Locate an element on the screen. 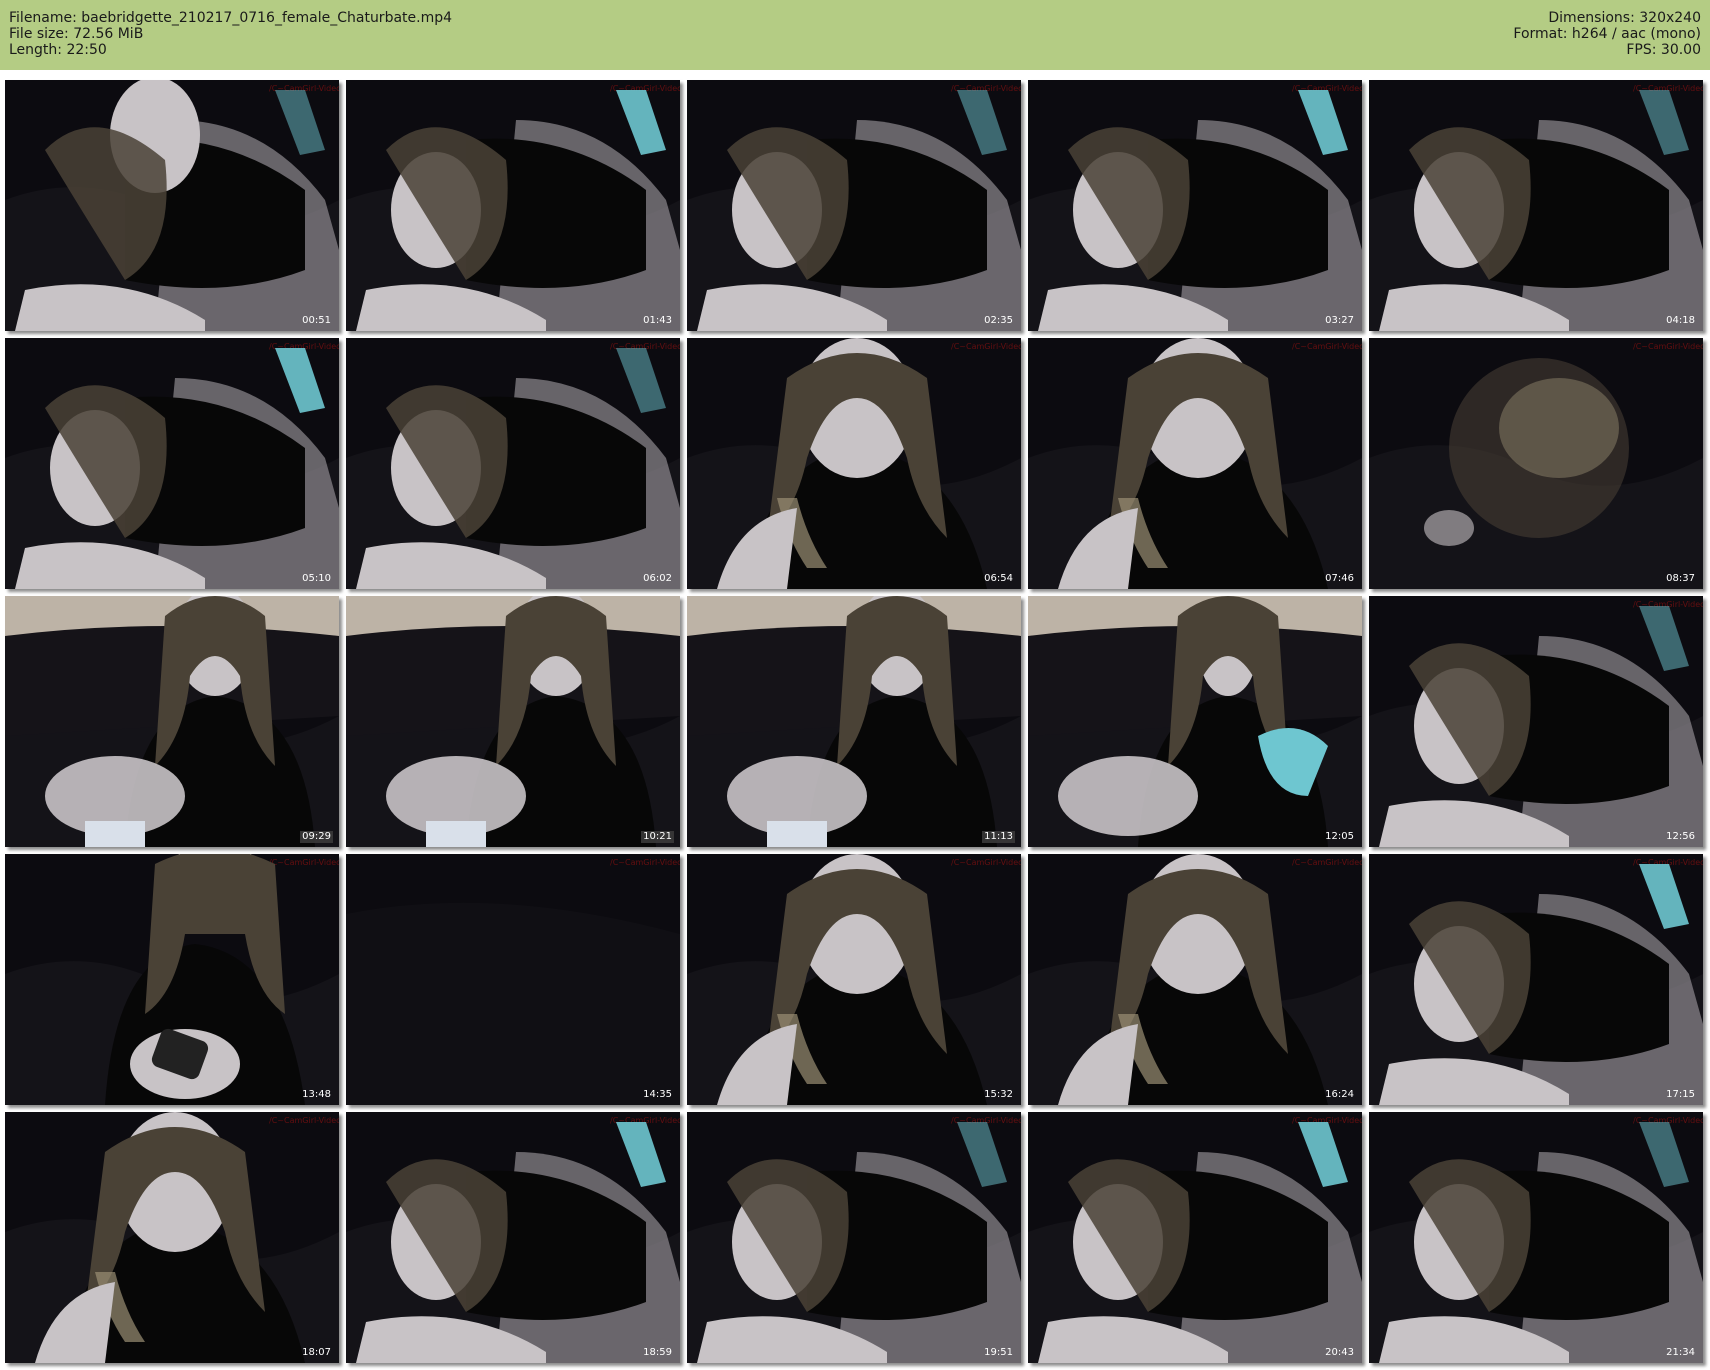  thumbnail-frame: /C~CamGirl-Videos.Org19:51 is located at coordinates (854, 1237).